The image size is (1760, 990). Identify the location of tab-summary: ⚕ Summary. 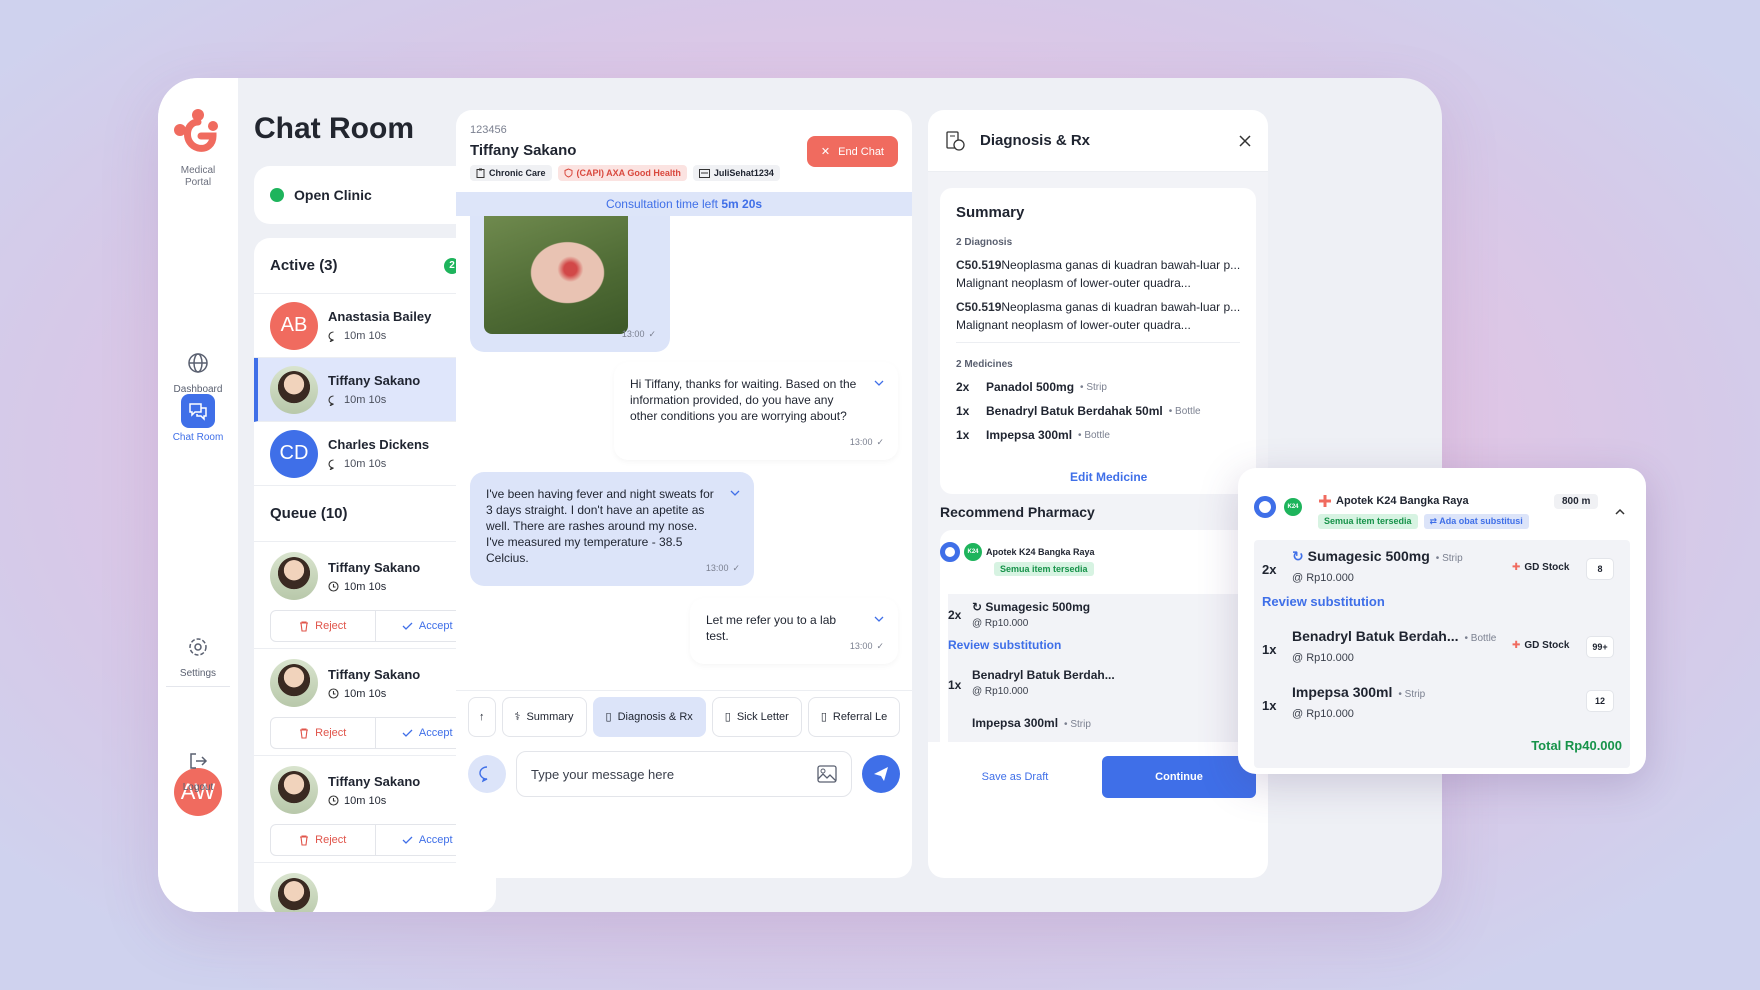
(544, 716).